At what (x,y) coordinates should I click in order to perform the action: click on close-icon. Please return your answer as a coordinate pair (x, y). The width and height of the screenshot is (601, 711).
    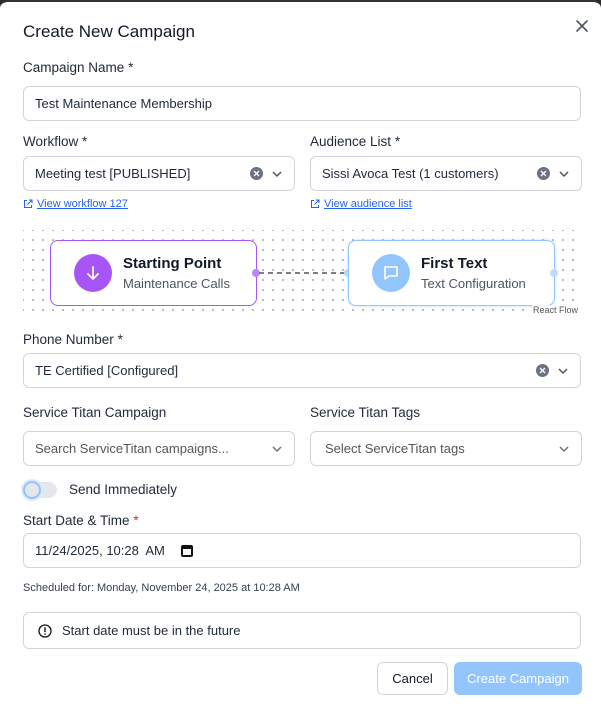
    Looking at the image, I should click on (582, 26).